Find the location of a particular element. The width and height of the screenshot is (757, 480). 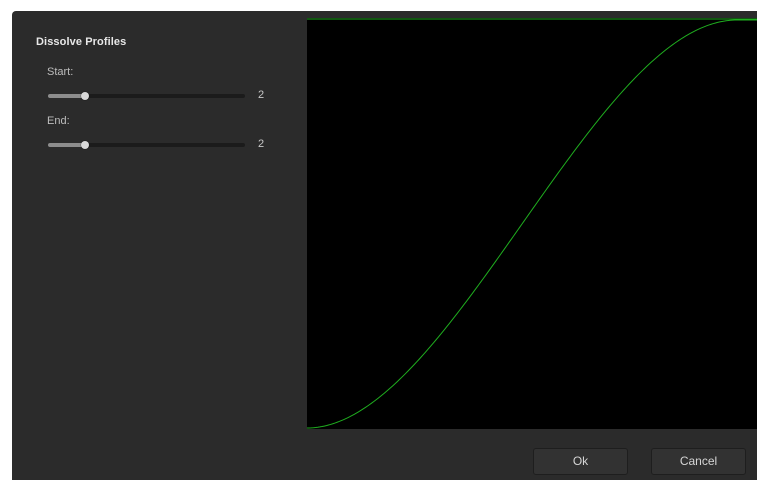

cancel-button: Cancel is located at coordinates (698, 461).